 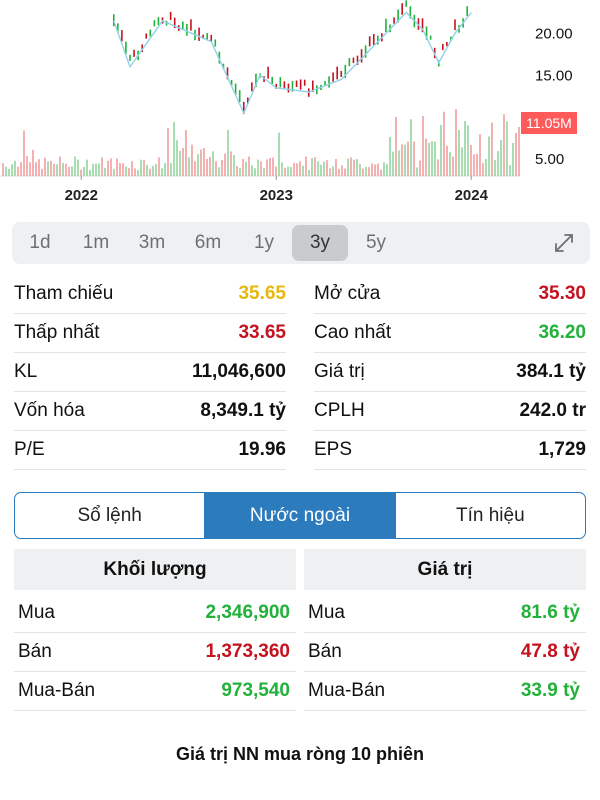 What do you see at coordinates (264, 243) in the screenshot?
I see `range-1y: 1y` at bounding box center [264, 243].